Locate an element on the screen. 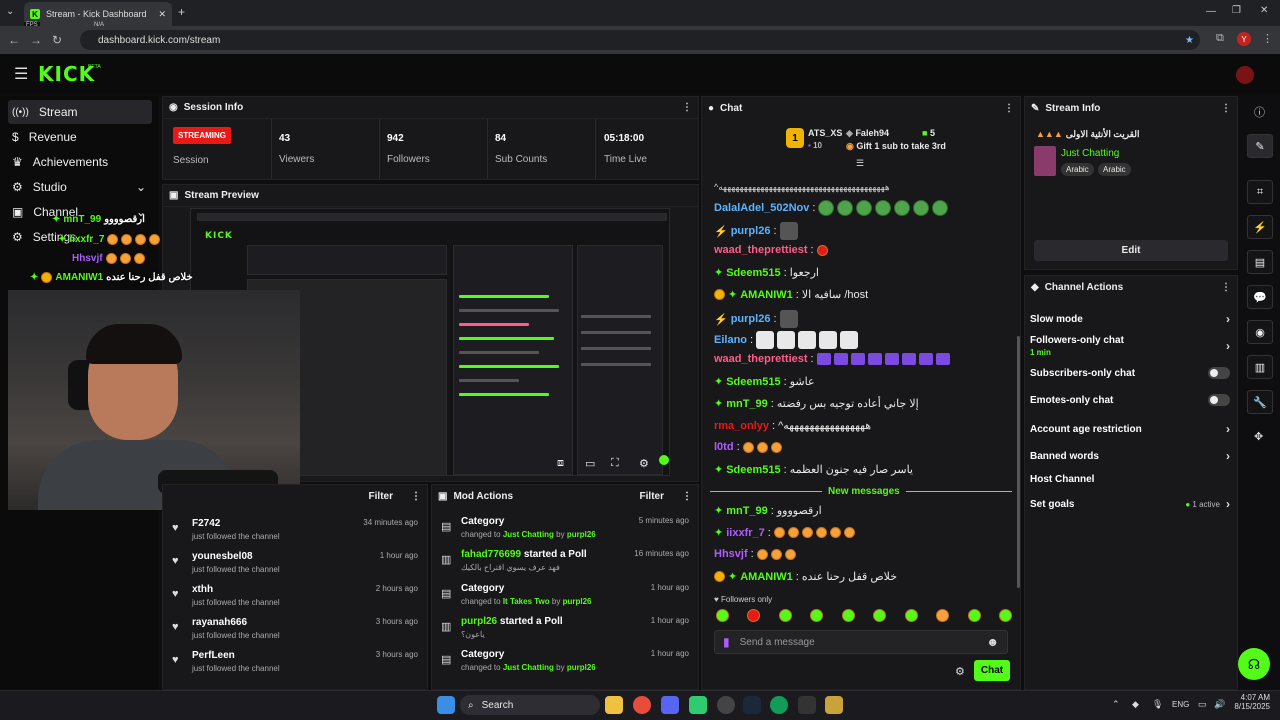 The height and width of the screenshot is (720, 1280). obs-icon is located at coordinates (726, 705).